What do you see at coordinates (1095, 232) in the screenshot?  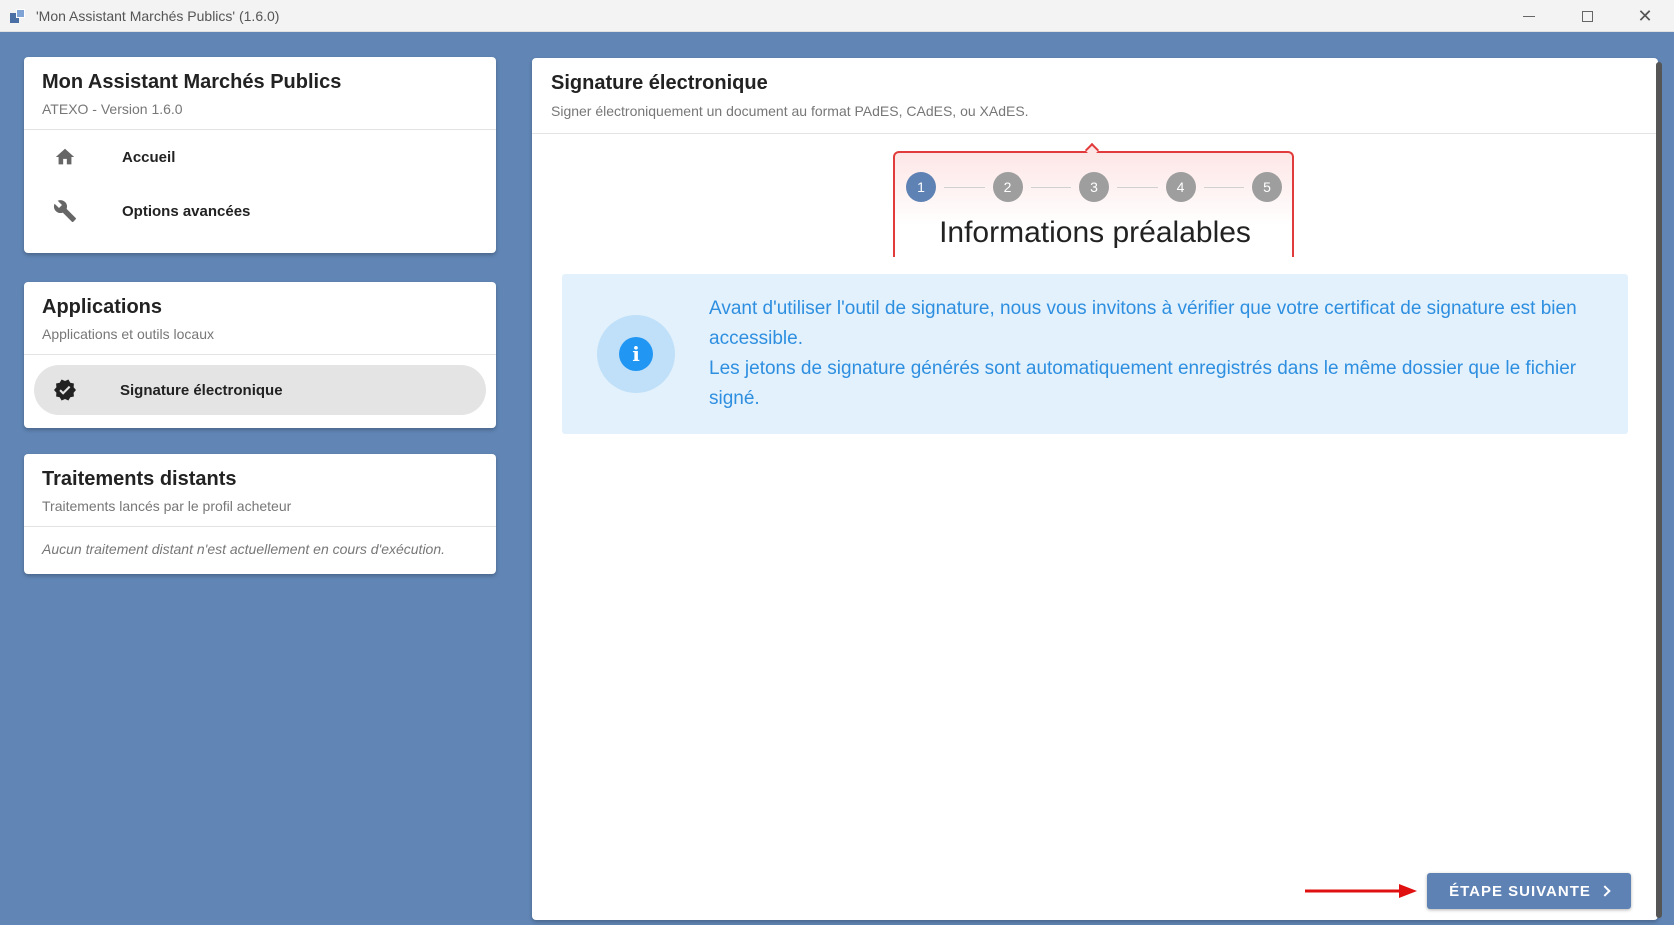 I see `step-heading: Informations préalables` at bounding box center [1095, 232].